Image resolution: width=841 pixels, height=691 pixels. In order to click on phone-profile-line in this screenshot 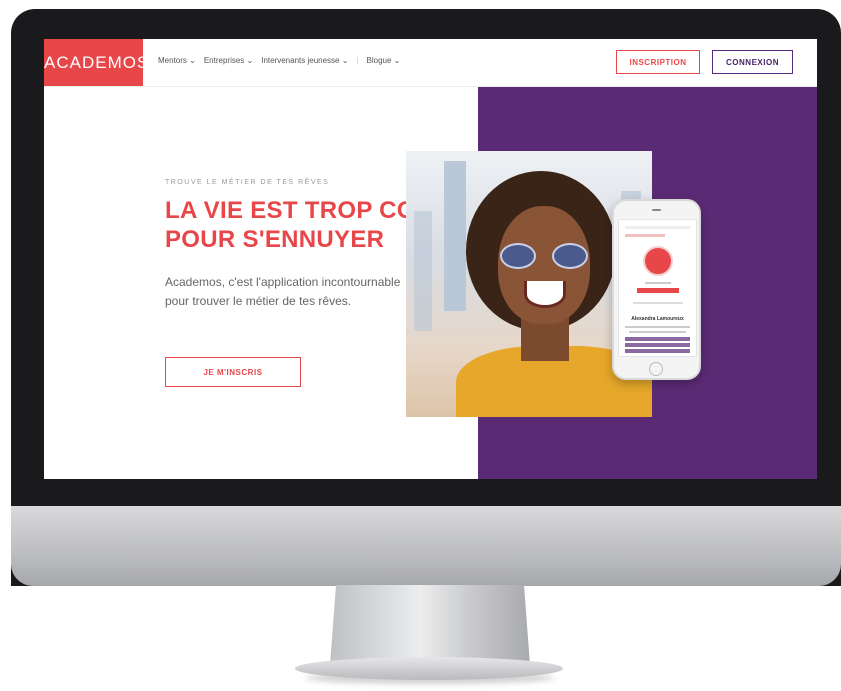, I will do `click(658, 303)`.